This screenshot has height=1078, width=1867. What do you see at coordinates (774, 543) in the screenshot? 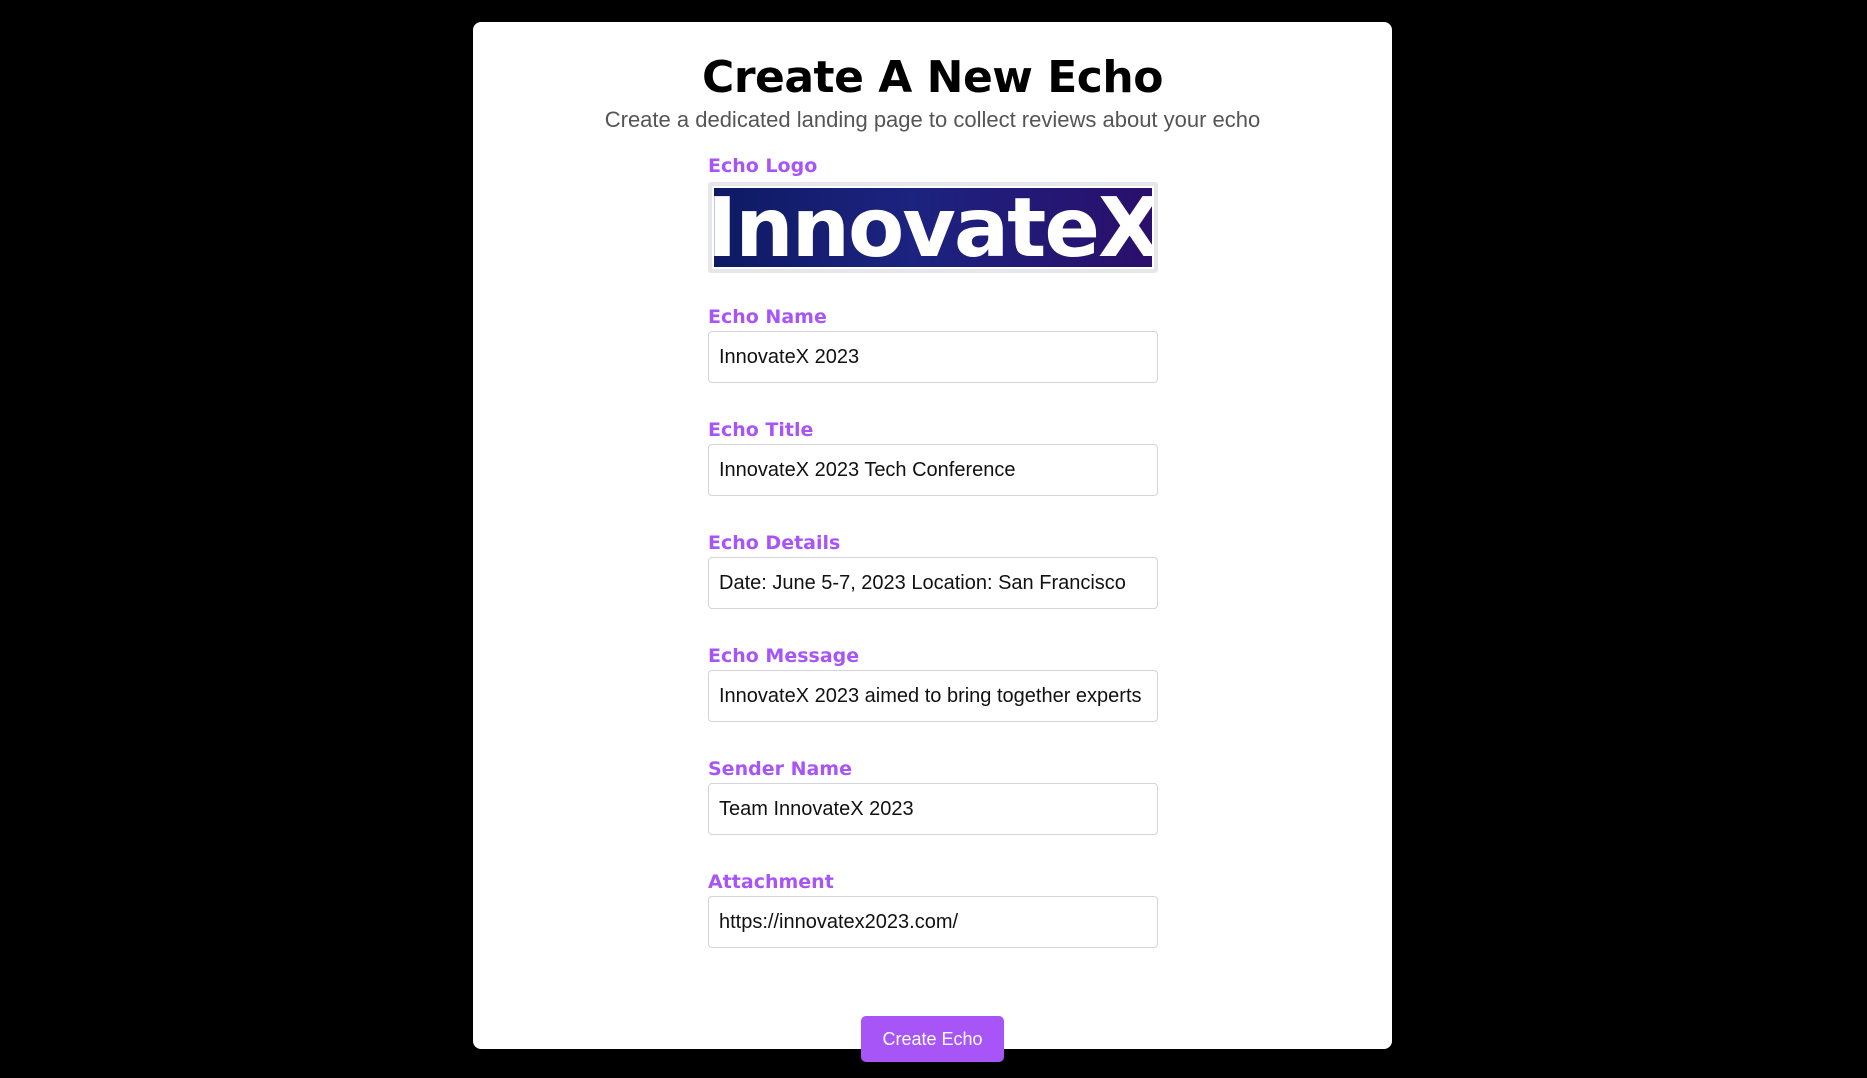
I see `echo-details-label: Echo Details` at bounding box center [774, 543].